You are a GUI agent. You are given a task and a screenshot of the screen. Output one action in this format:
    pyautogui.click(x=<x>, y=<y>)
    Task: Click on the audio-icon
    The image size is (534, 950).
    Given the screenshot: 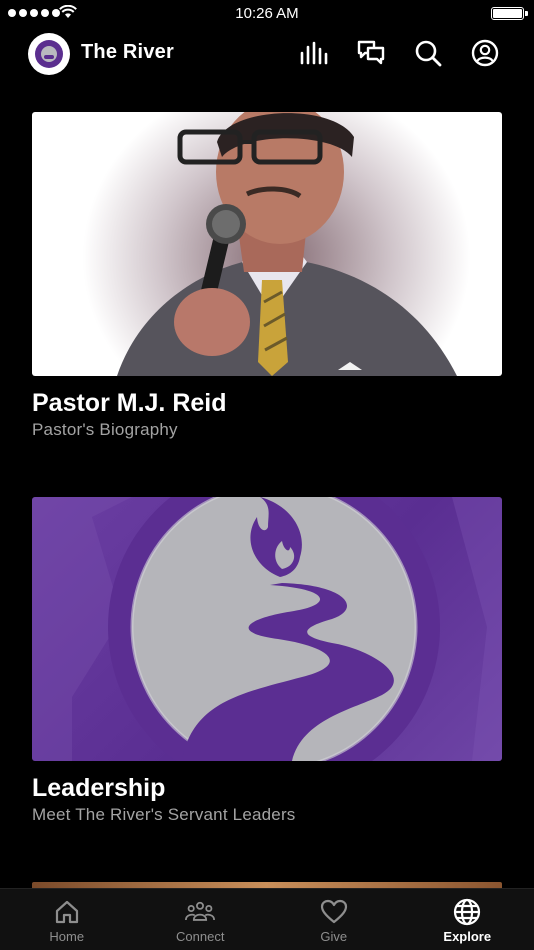 What is the action you would take?
    pyautogui.click(x=314, y=55)
    